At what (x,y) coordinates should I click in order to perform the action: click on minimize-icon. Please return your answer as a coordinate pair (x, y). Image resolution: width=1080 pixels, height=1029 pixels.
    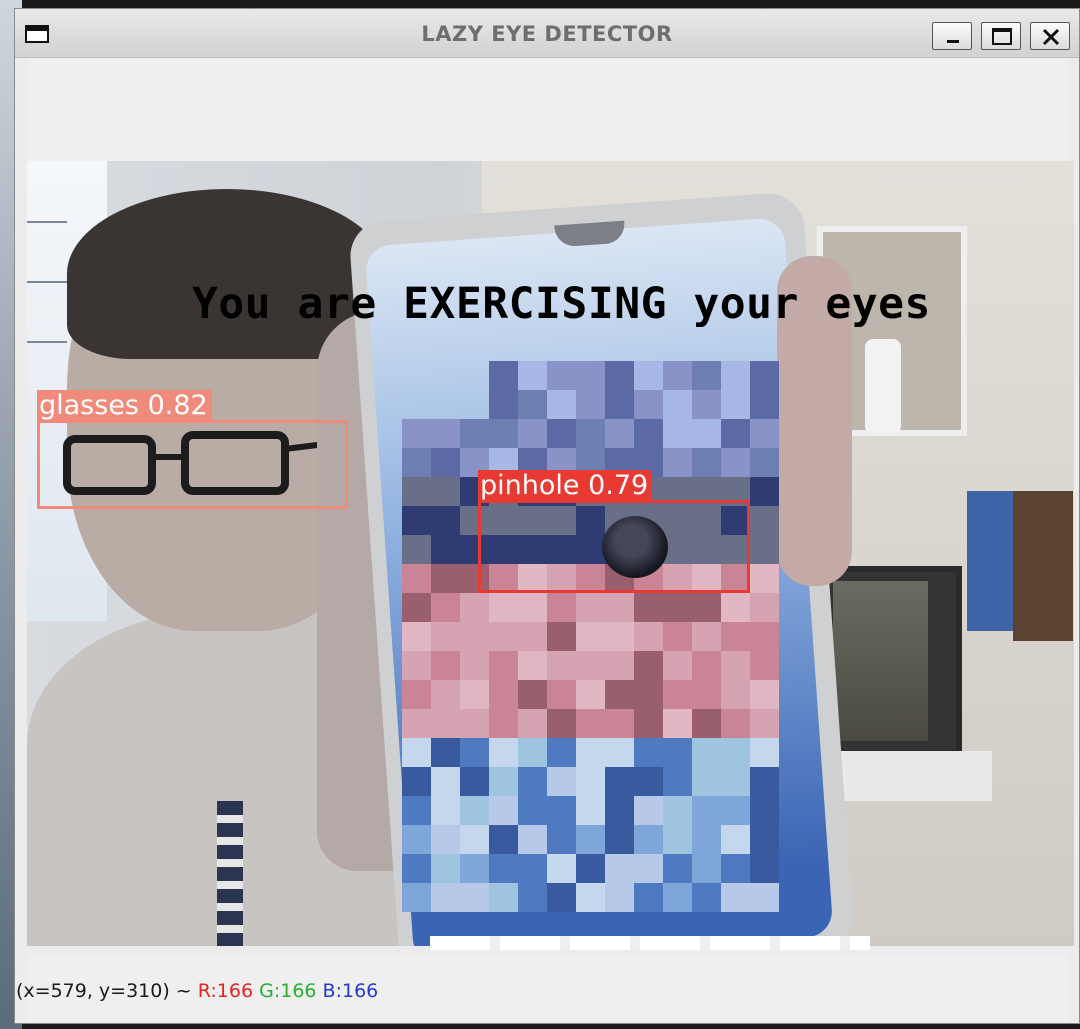
    Looking at the image, I should click on (953, 41).